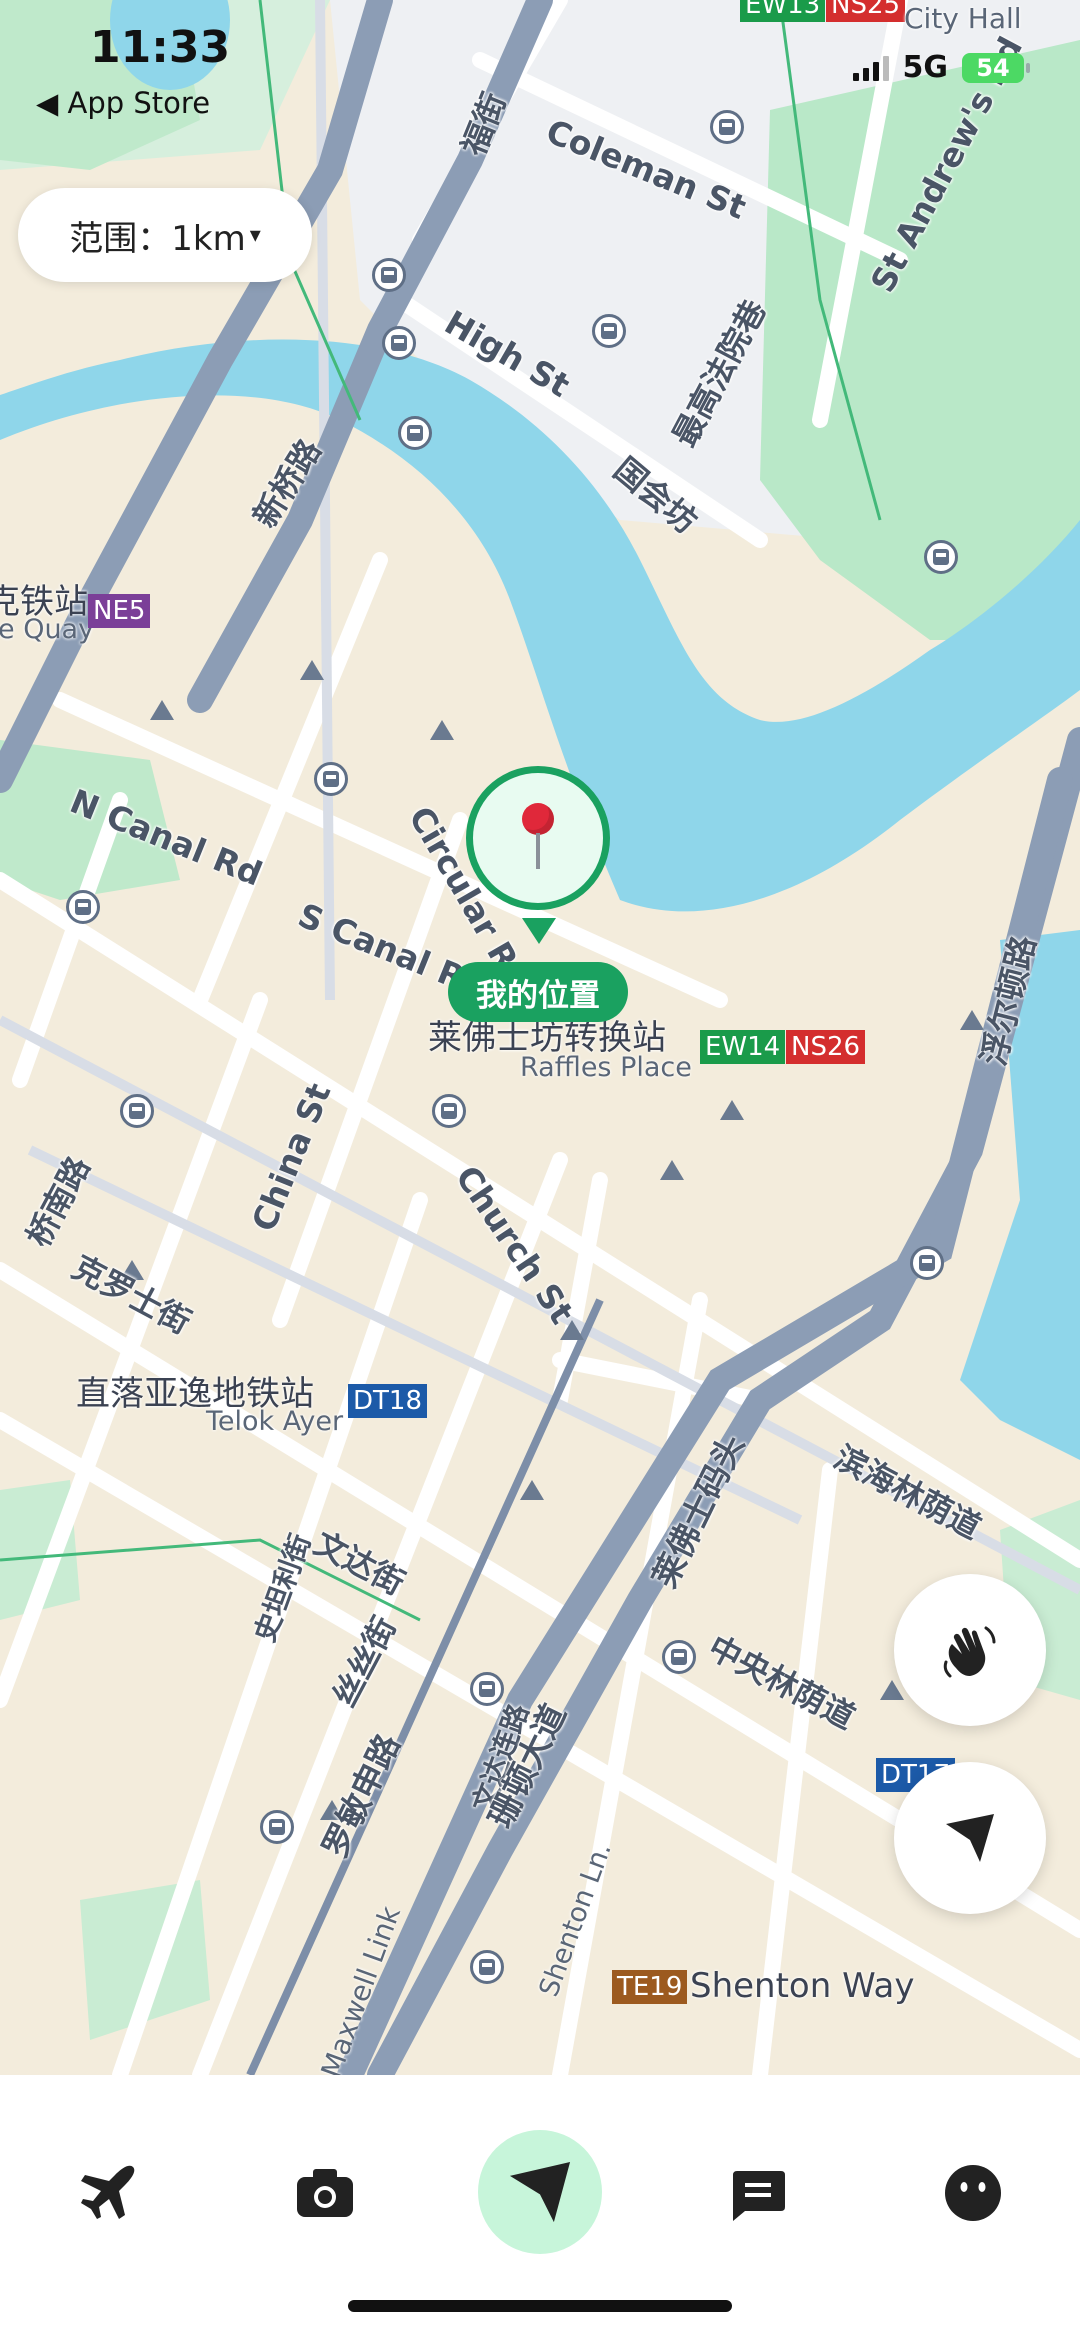 This screenshot has height=2337, width=1080. What do you see at coordinates (866, 11) in the screenshot?
I see `line-badge-ns25: NS25` at bounding box center [866, 11].